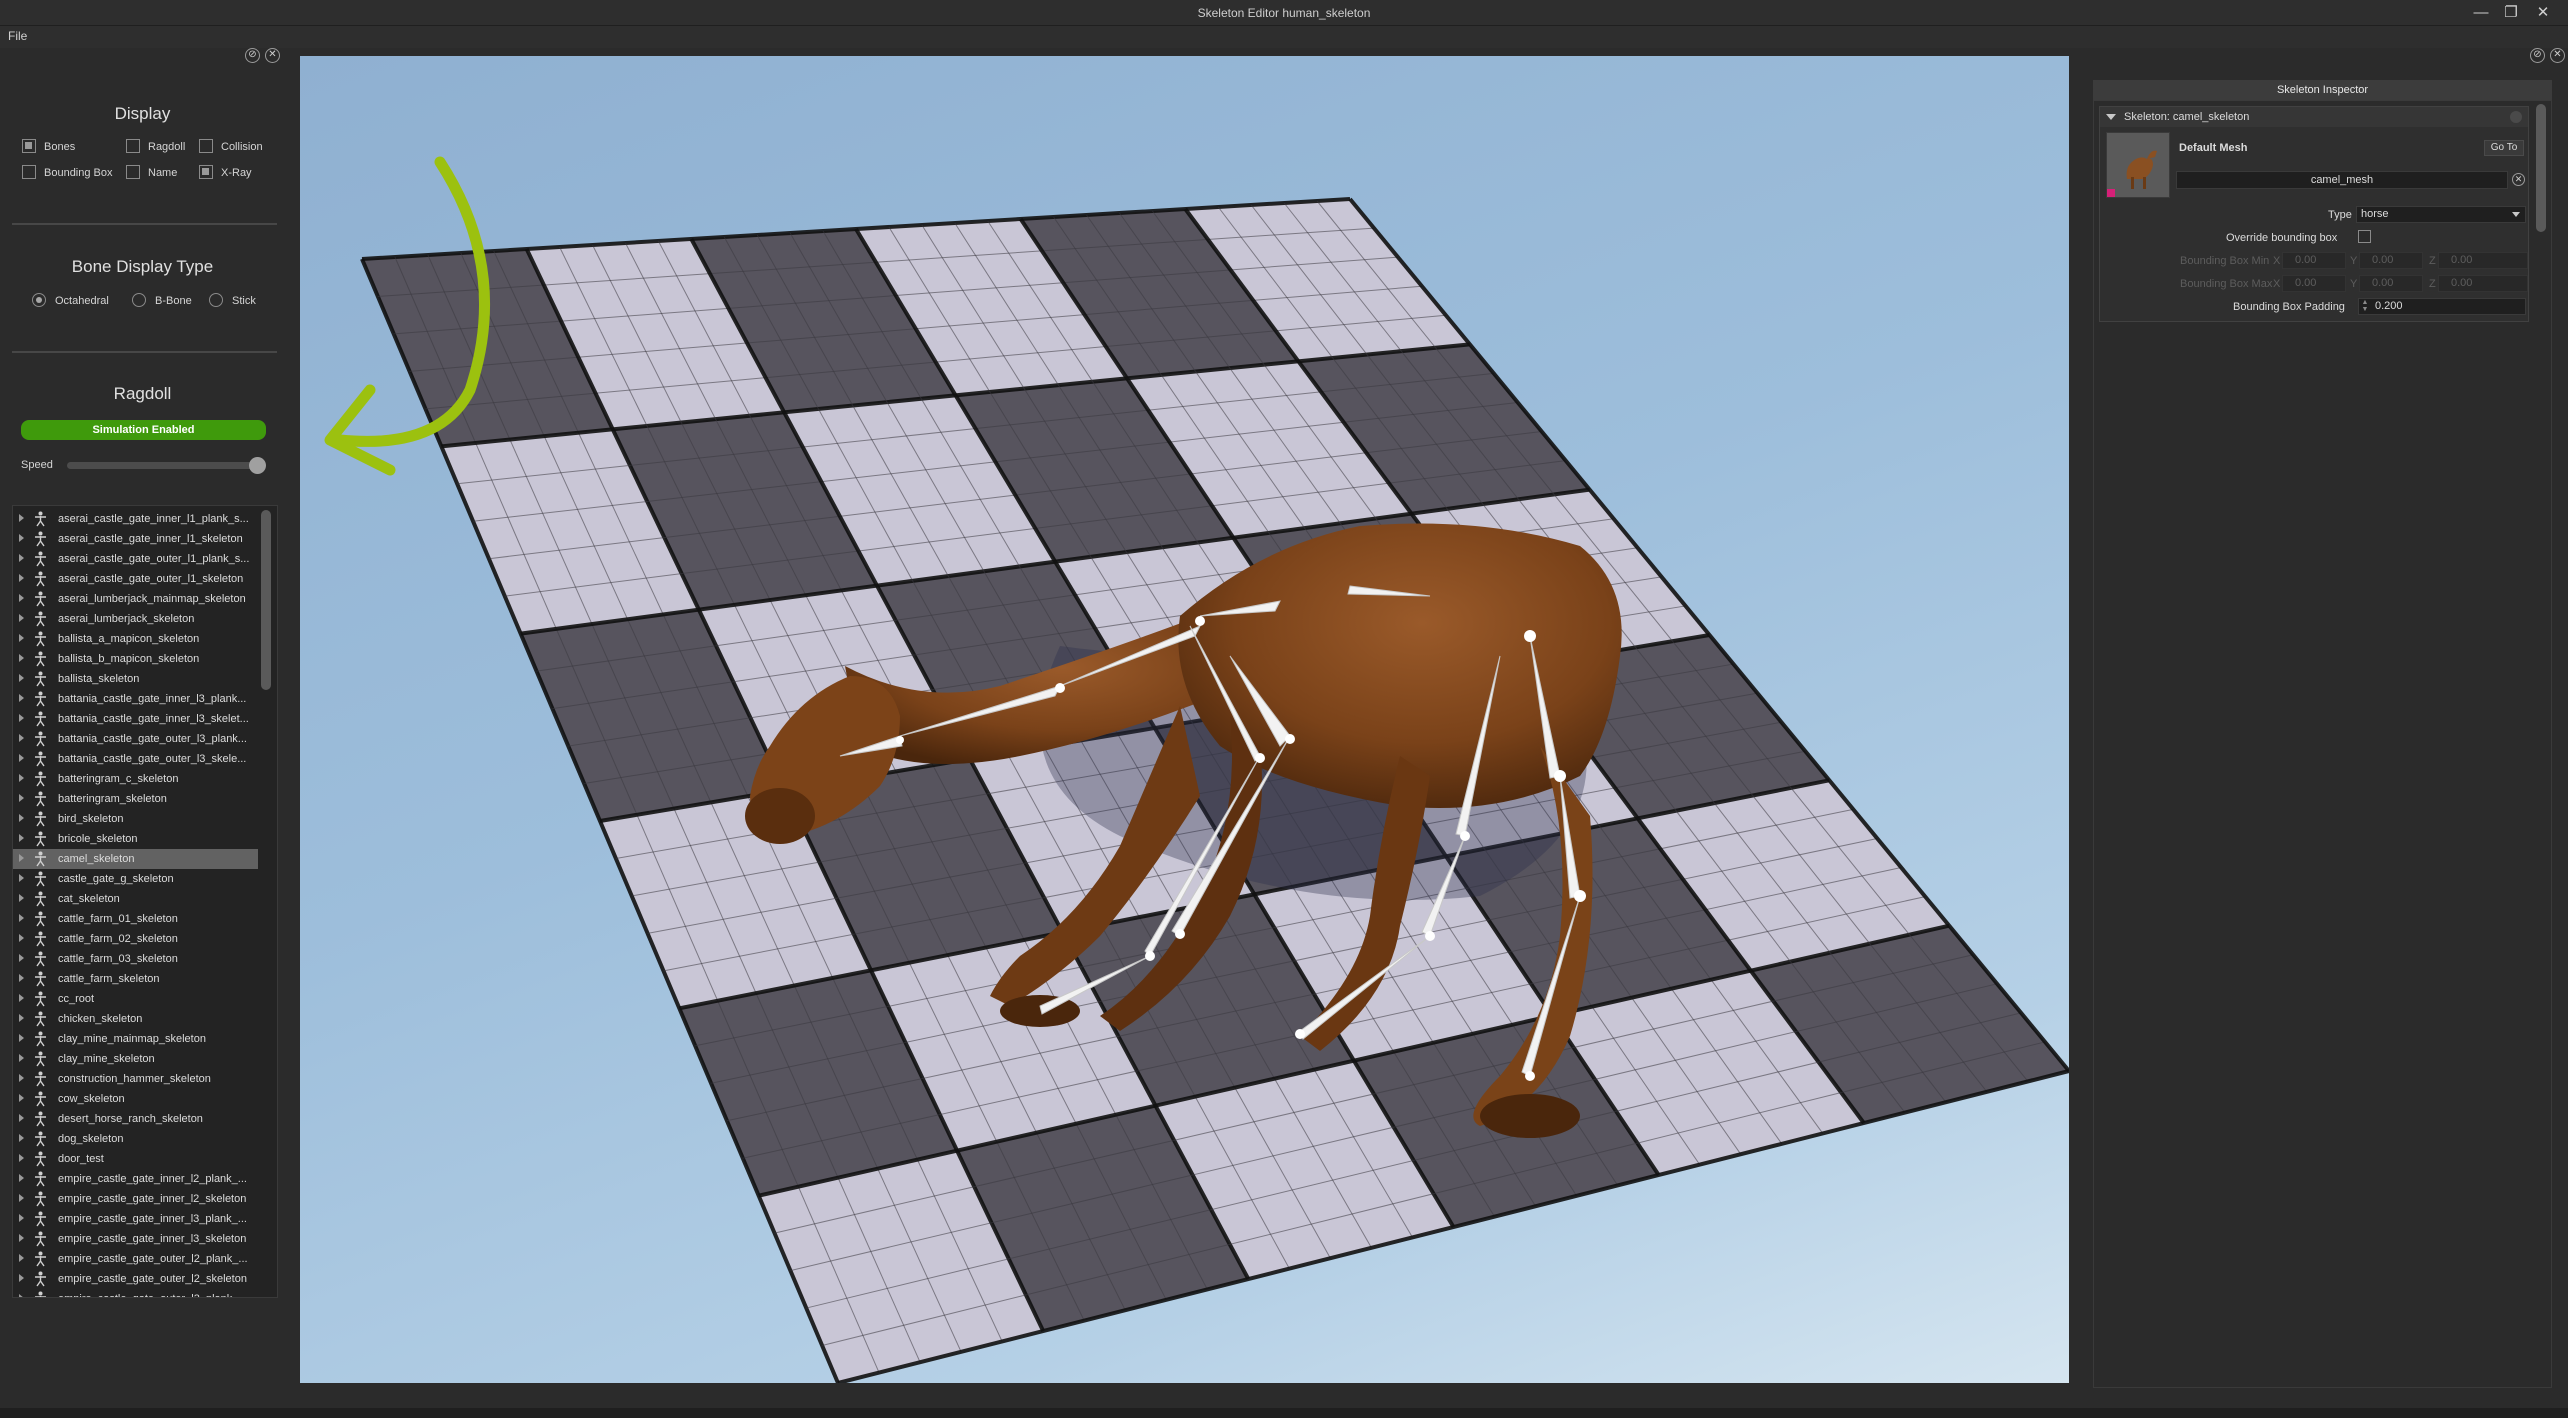  I want to click on skeleton-section-header: Skeleton: camel_skeleton, so click(2314, 117).